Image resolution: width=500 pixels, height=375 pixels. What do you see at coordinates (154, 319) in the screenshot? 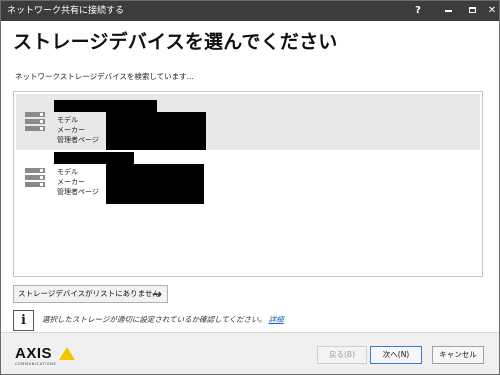
I see `info-message-text: 選択したストレージが適切に設定されているか確認してください。` at bounding box center [154, 319].